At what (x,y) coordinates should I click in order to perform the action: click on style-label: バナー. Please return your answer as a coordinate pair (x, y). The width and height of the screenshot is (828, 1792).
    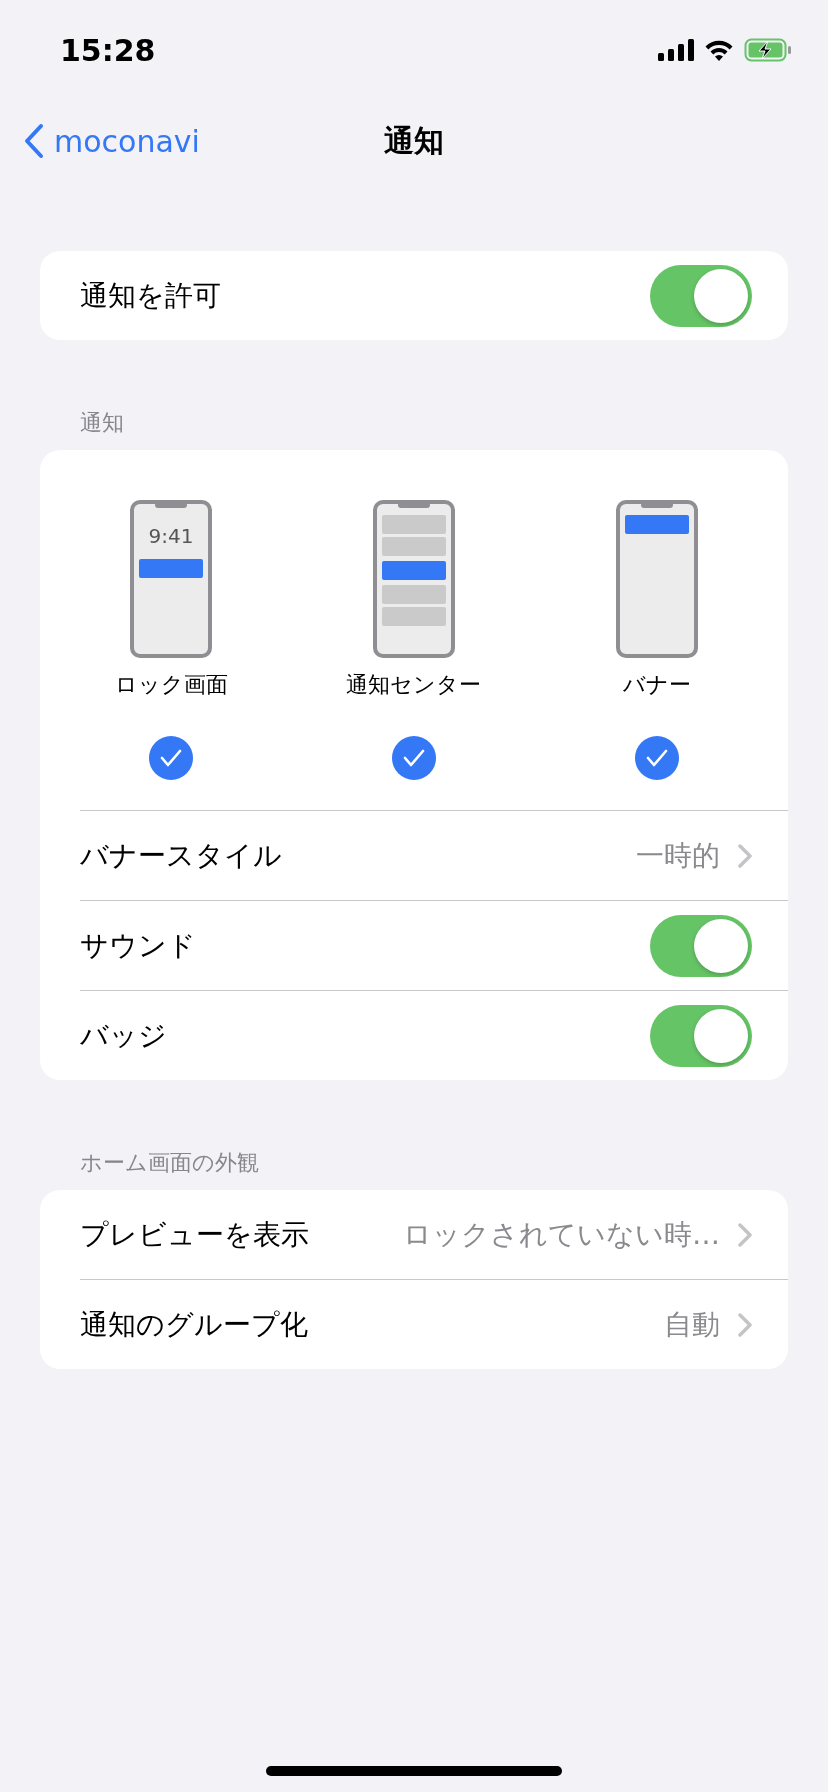
    Looking at the image, I should click on (656, 685).